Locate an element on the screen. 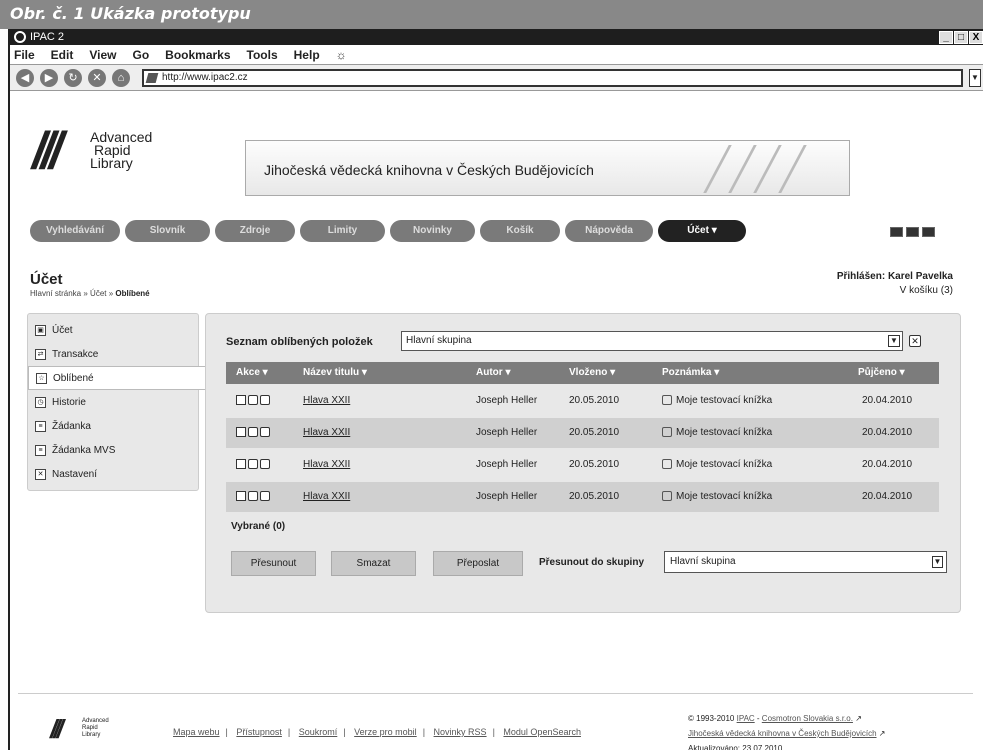  footer-link-accessibility: Přístupnost is located at coordinates (259, 732).